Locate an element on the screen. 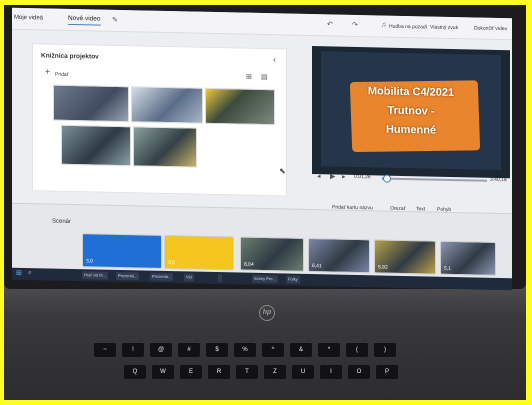  card-duration: 5,92 is located at coordinates (383, 267).